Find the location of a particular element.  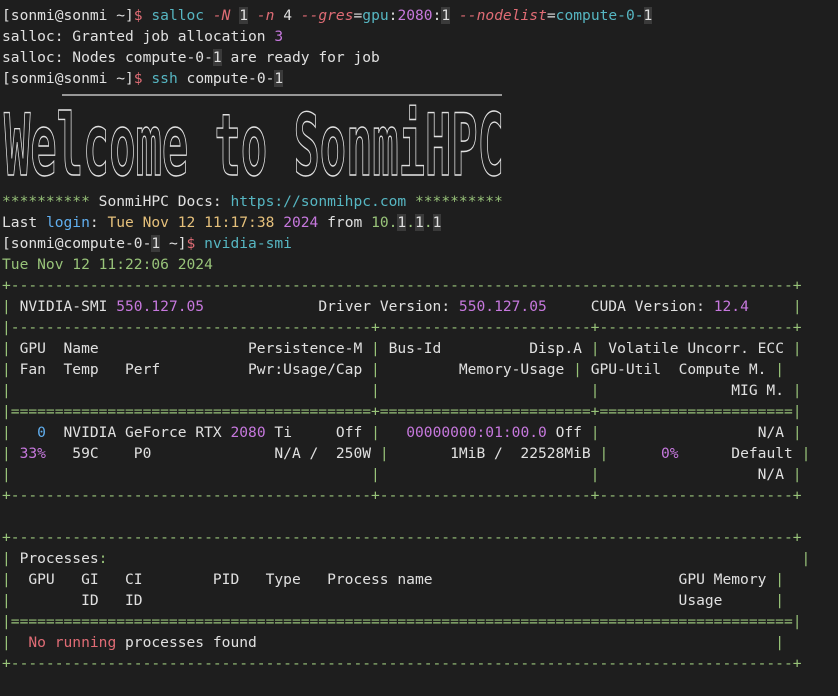

text-segment: 4 is located at coordinates (292, 15).